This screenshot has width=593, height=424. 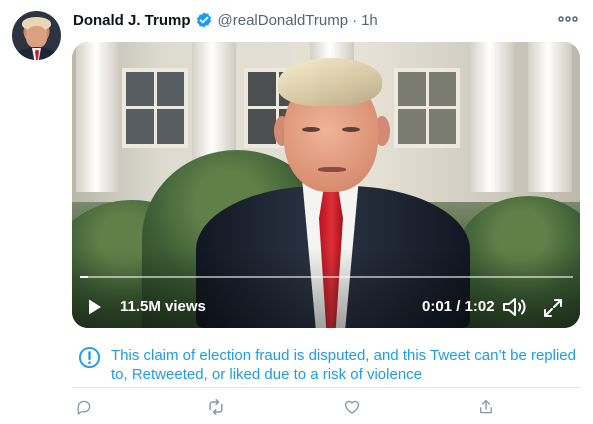 What do you see at coordinates (36, 35) in the screenshot?
I see `avatar` at bounding box center [36, 35].